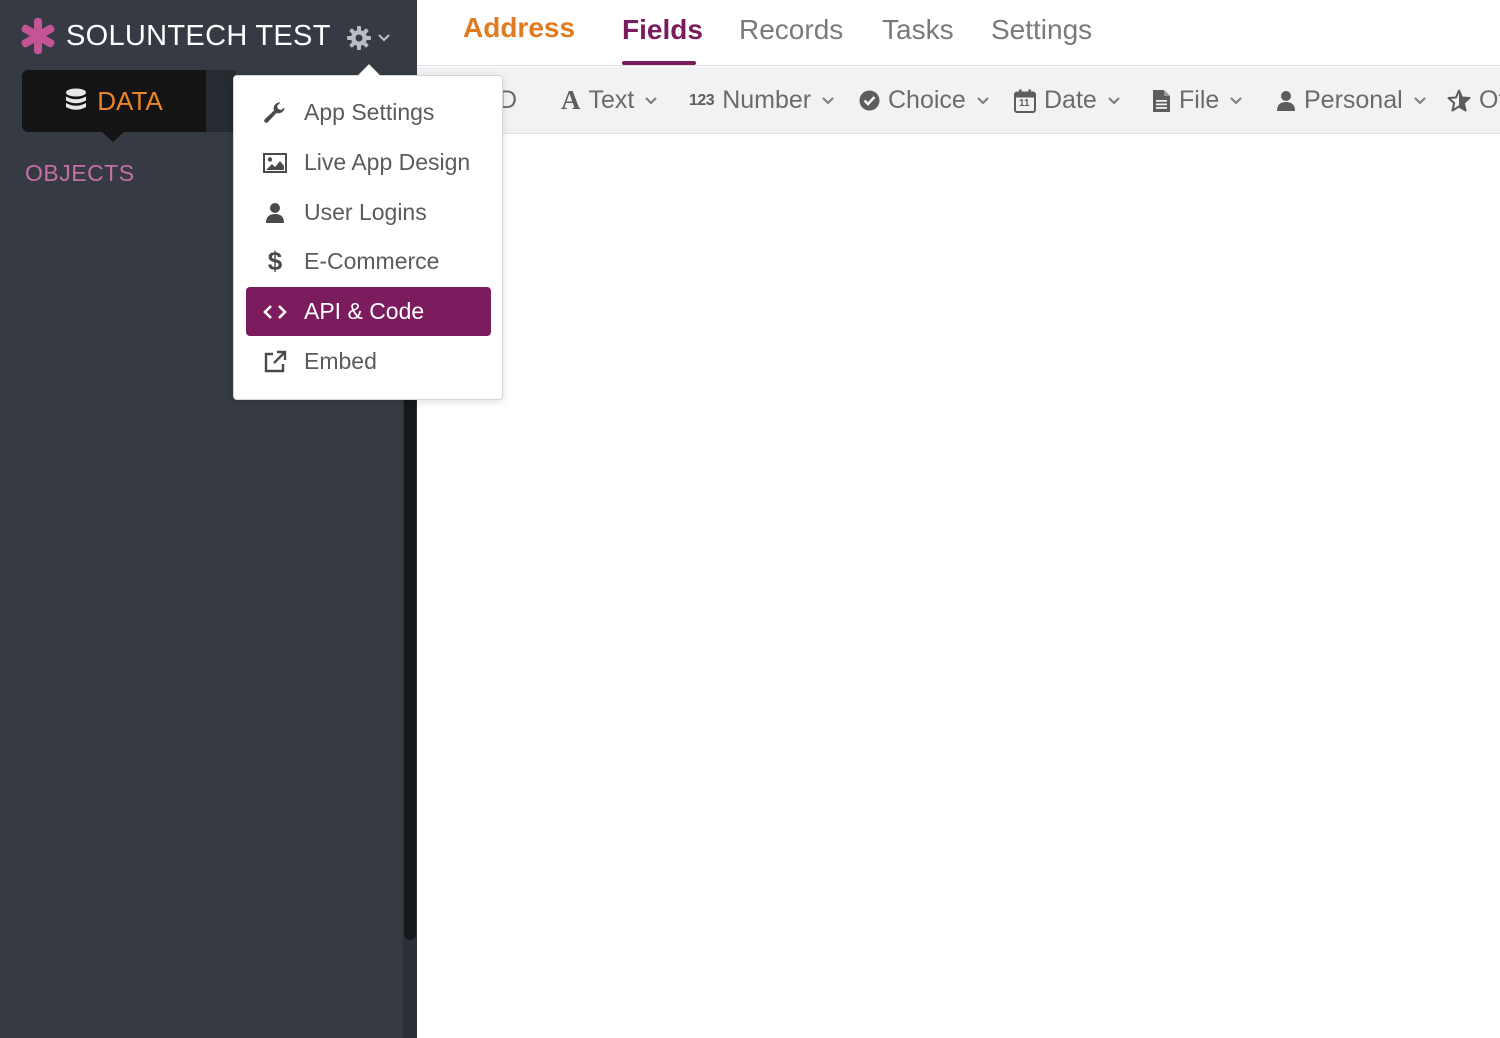 The height and width of the screenshot is (1038, 1500). What do you see at coordinates (869, 100) in the screenshot?
I see `check-circle-icon` at bounding box center [869, 100].